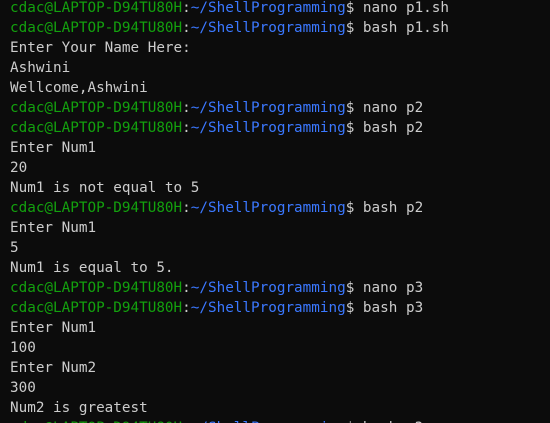  I want to click on output-line: Num1 is equal to 5., so click(280, 268).